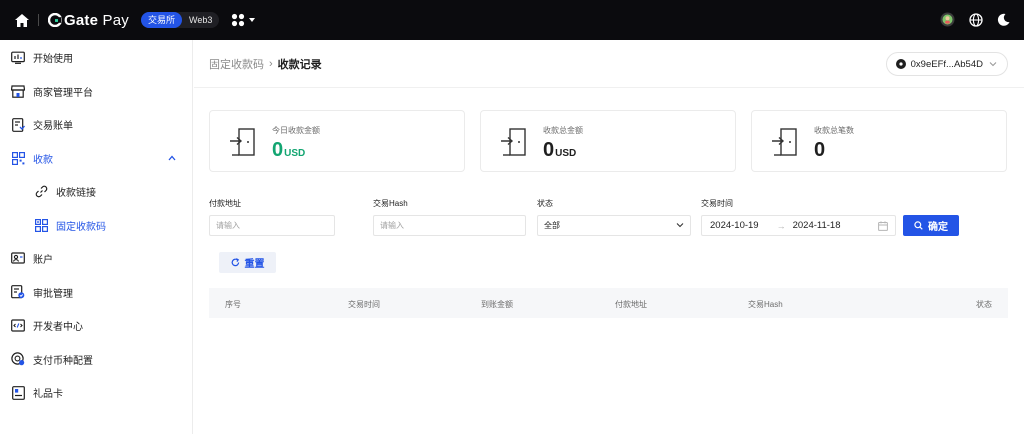 The width and height of the screenshot is (1024, 434). I want to click on summary-cards: 今日收款金额 0USD 收款总金额 0USD 收款总笔数 0, so click(608, 141).